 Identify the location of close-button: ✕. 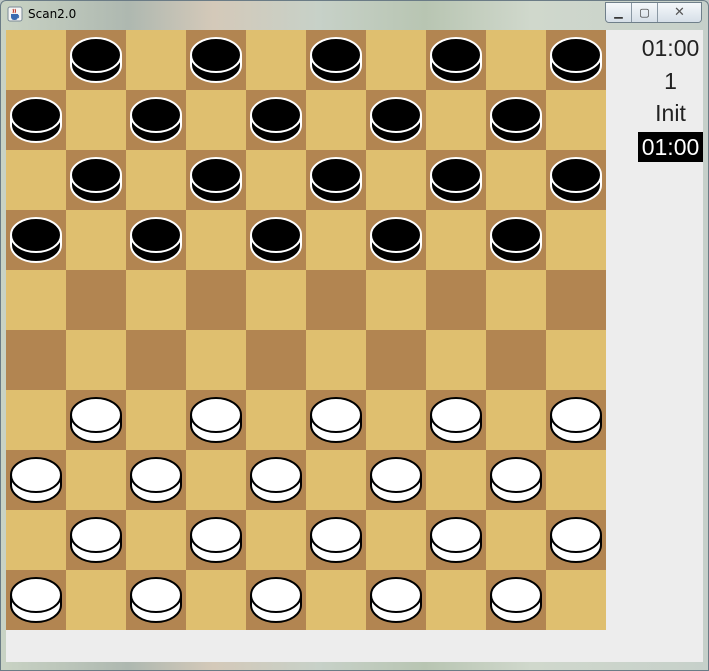
(679, 12).